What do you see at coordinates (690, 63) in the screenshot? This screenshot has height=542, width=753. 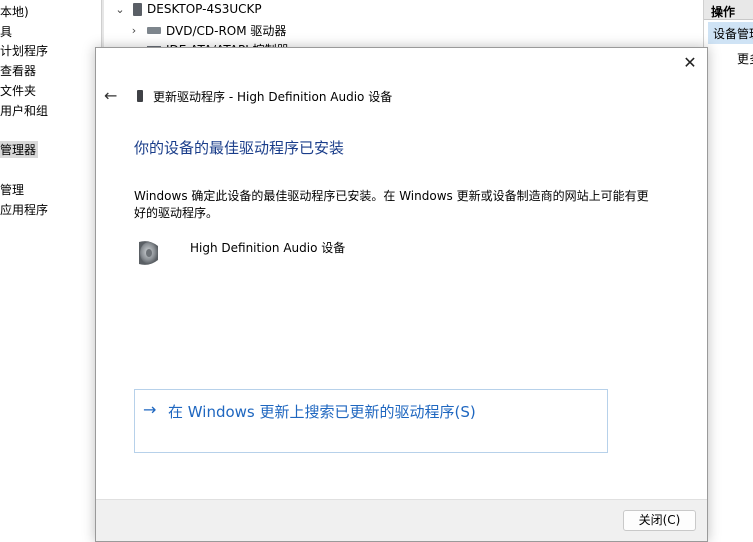 I see `close-icon: ✕` at bounding box center [690, 63].